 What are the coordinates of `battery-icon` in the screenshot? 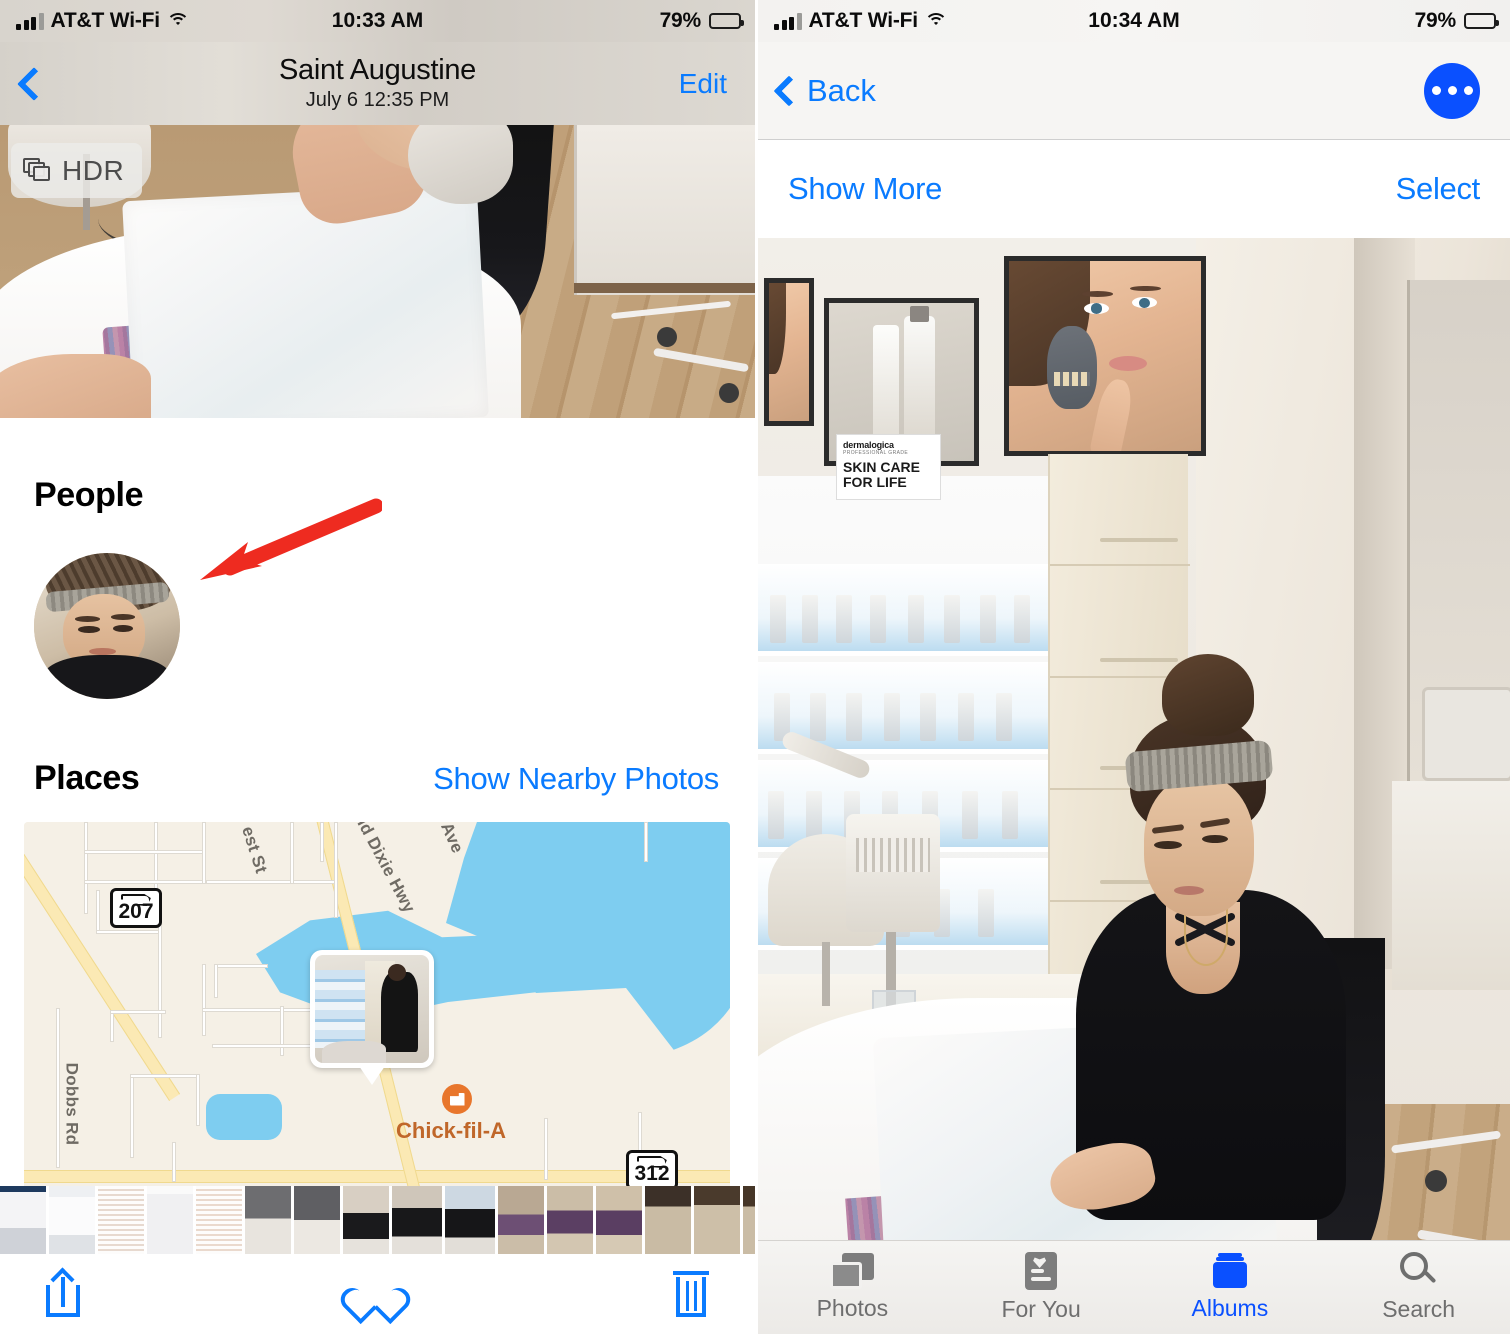 It's located at (726, 21).